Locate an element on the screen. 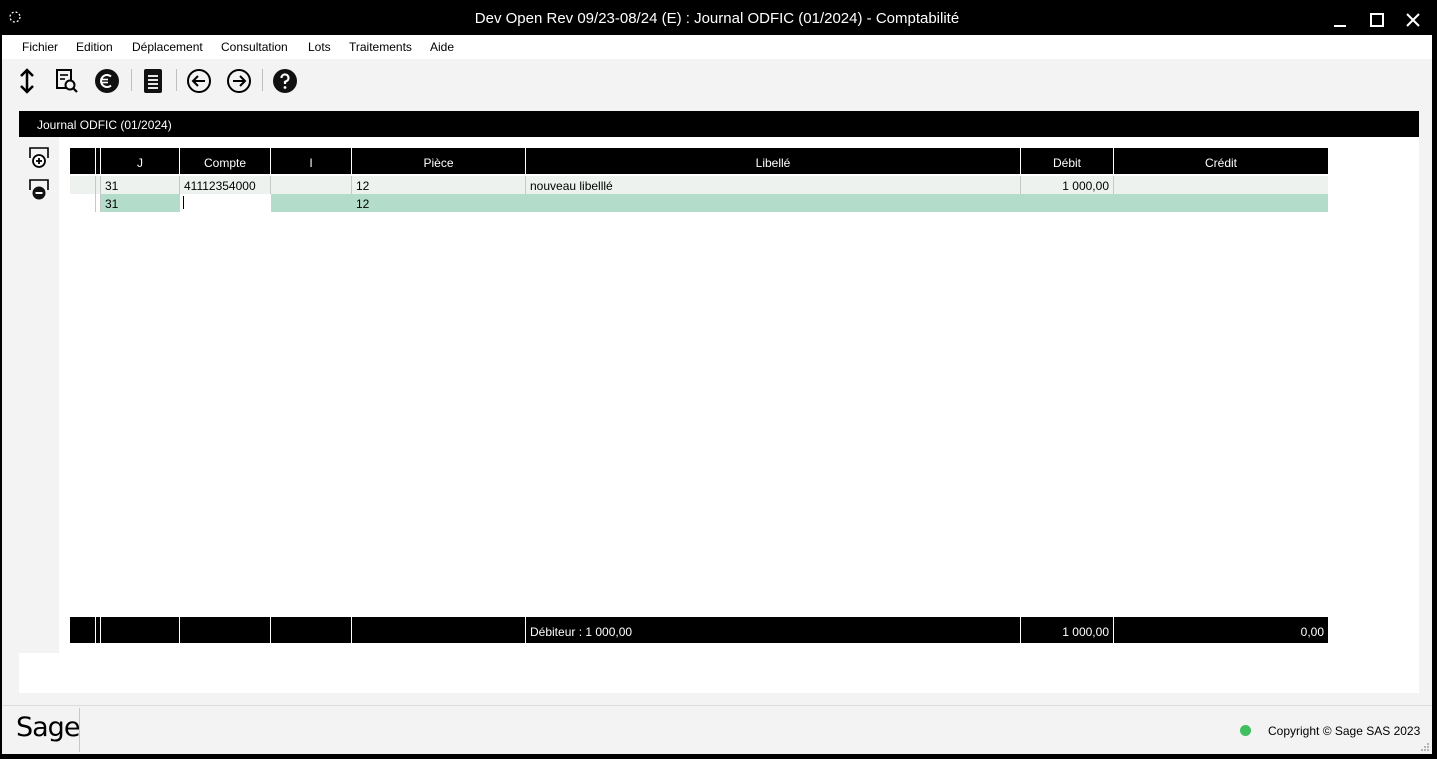 The height and width of the screenshot is (759, 1437). column-header-piece: Pièce is located at coordinates (439, 161).